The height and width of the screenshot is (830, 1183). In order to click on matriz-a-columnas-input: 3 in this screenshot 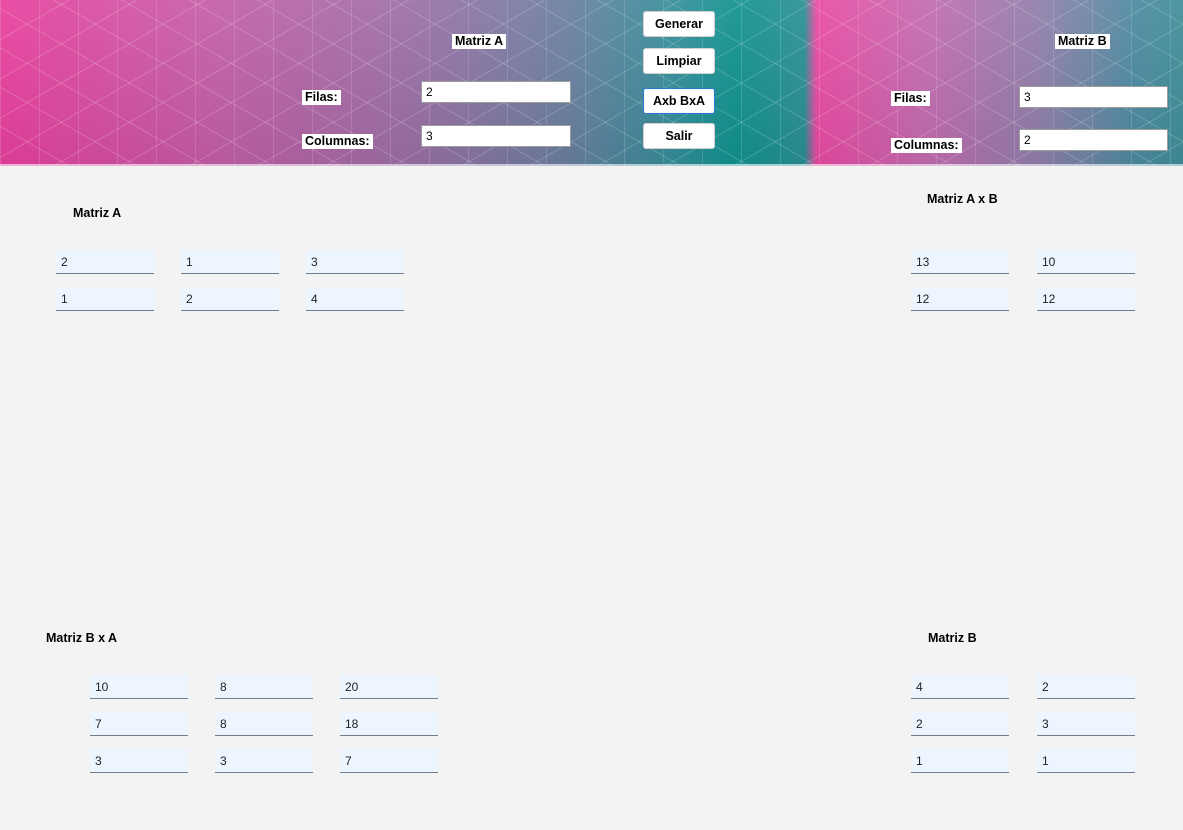, I will do `click(496, 136)`.